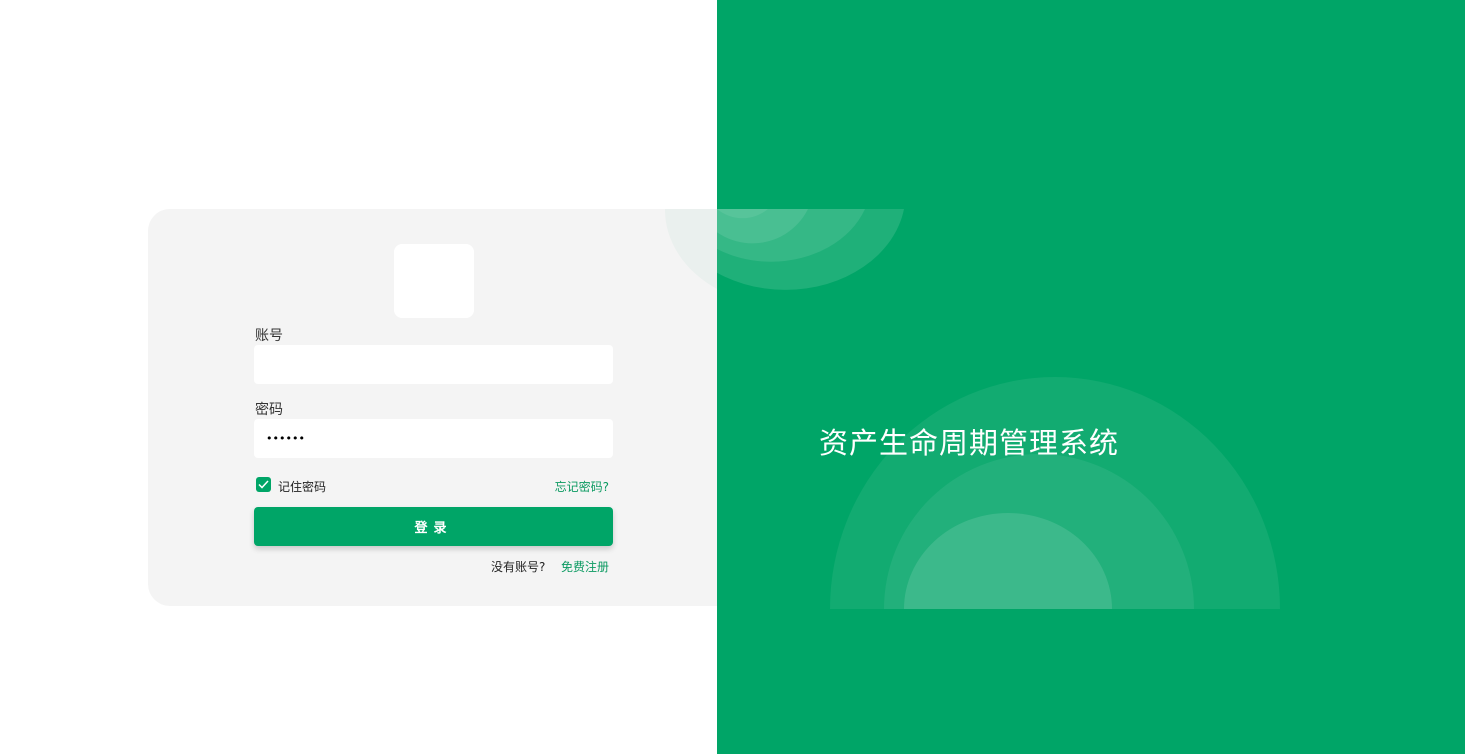 The width and height of the screenshot is (1465, 754). What do you see at coordinates (434, 281) in the screenshot?
I see `logo-placeholder` at bounding box center [434, 281].